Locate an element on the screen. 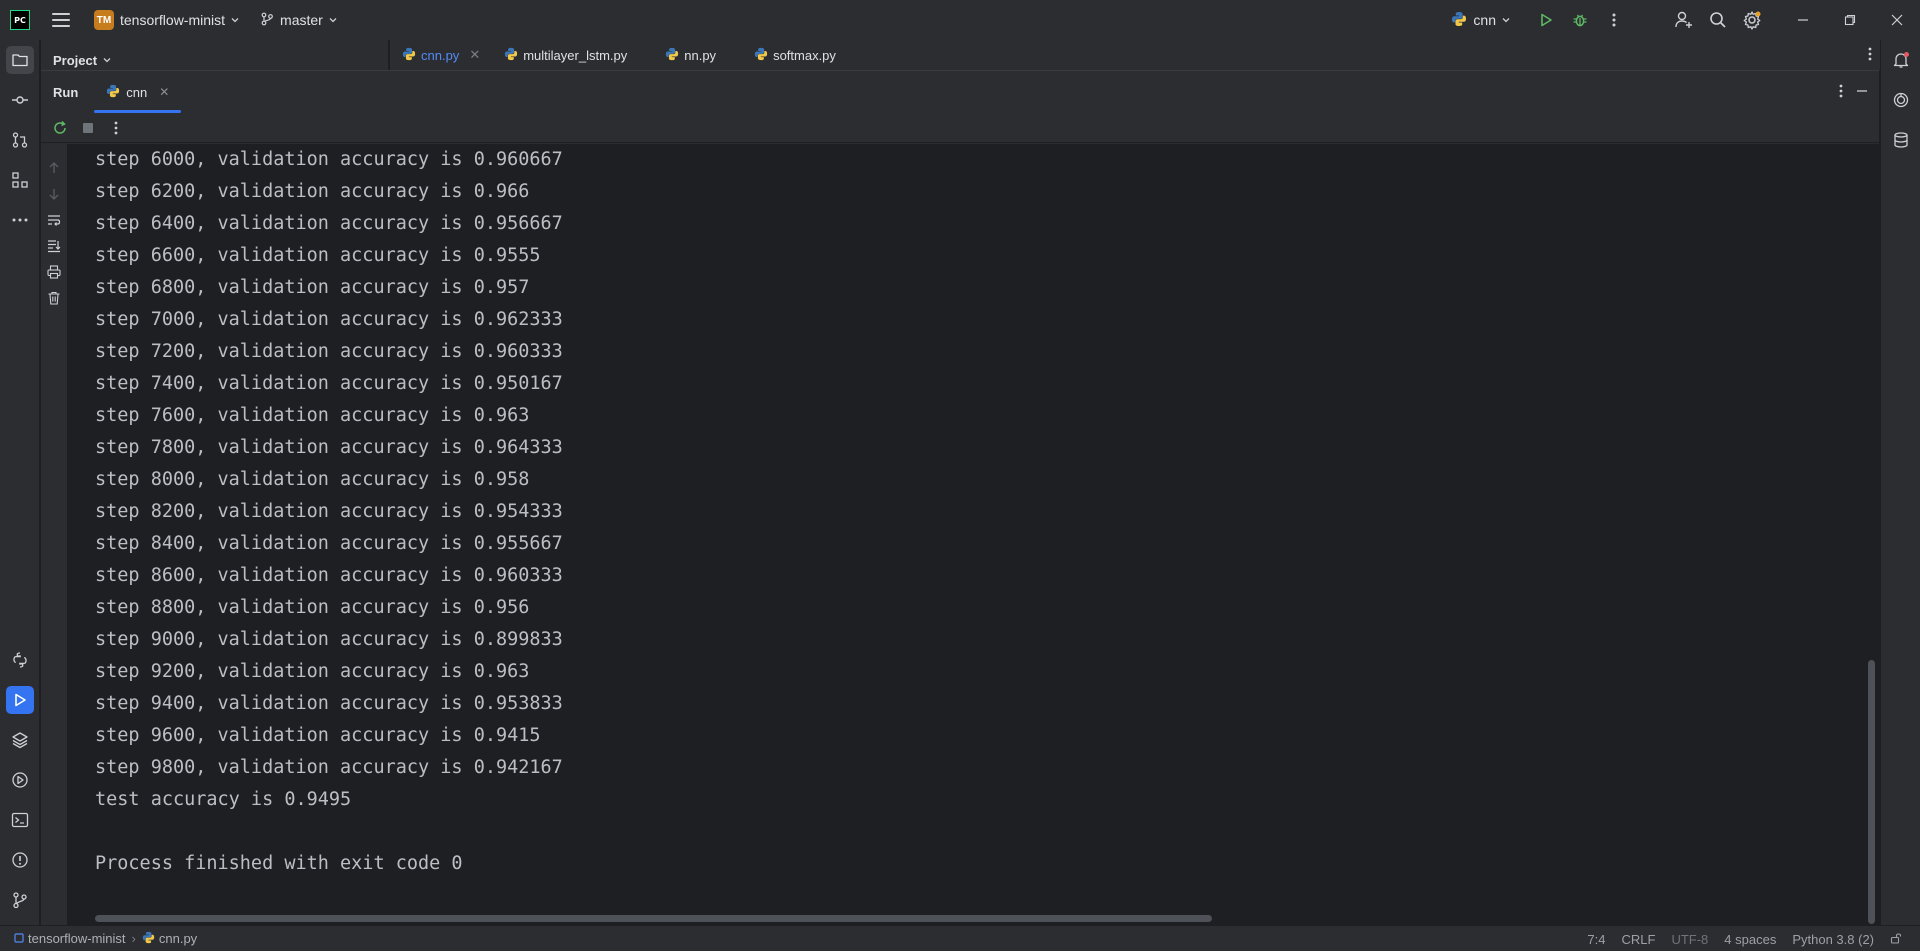  console-line: Process finished with exit code 0 is located at coordinates (279, 863).